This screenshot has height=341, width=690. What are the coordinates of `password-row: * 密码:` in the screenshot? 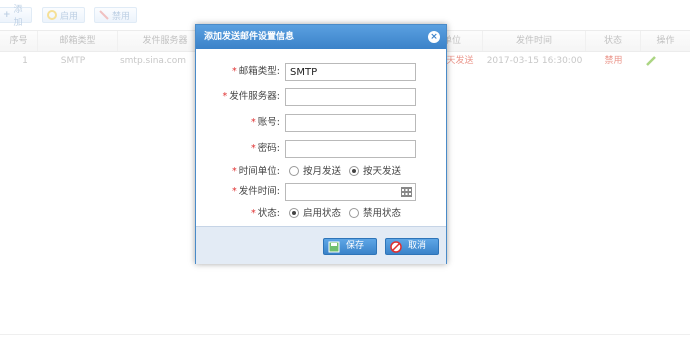 It's located at (321, 149).